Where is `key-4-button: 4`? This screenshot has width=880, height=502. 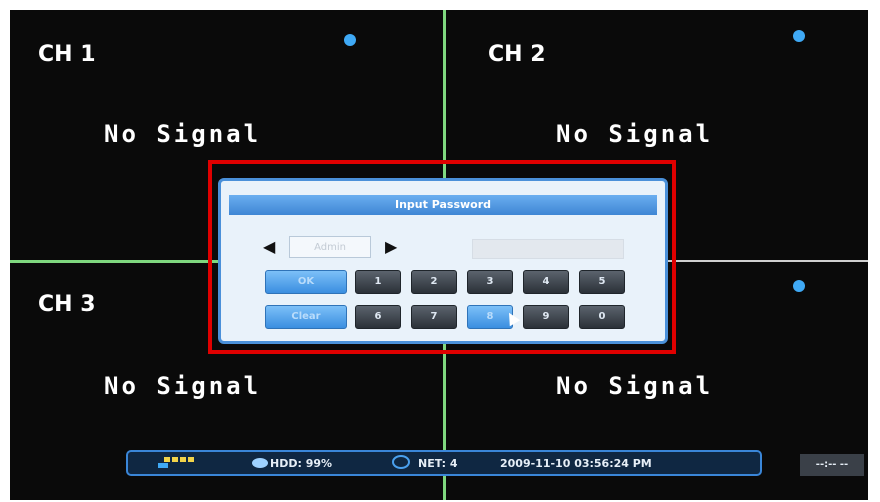 key-4-button: 4 is located at coordinates (546, 282).